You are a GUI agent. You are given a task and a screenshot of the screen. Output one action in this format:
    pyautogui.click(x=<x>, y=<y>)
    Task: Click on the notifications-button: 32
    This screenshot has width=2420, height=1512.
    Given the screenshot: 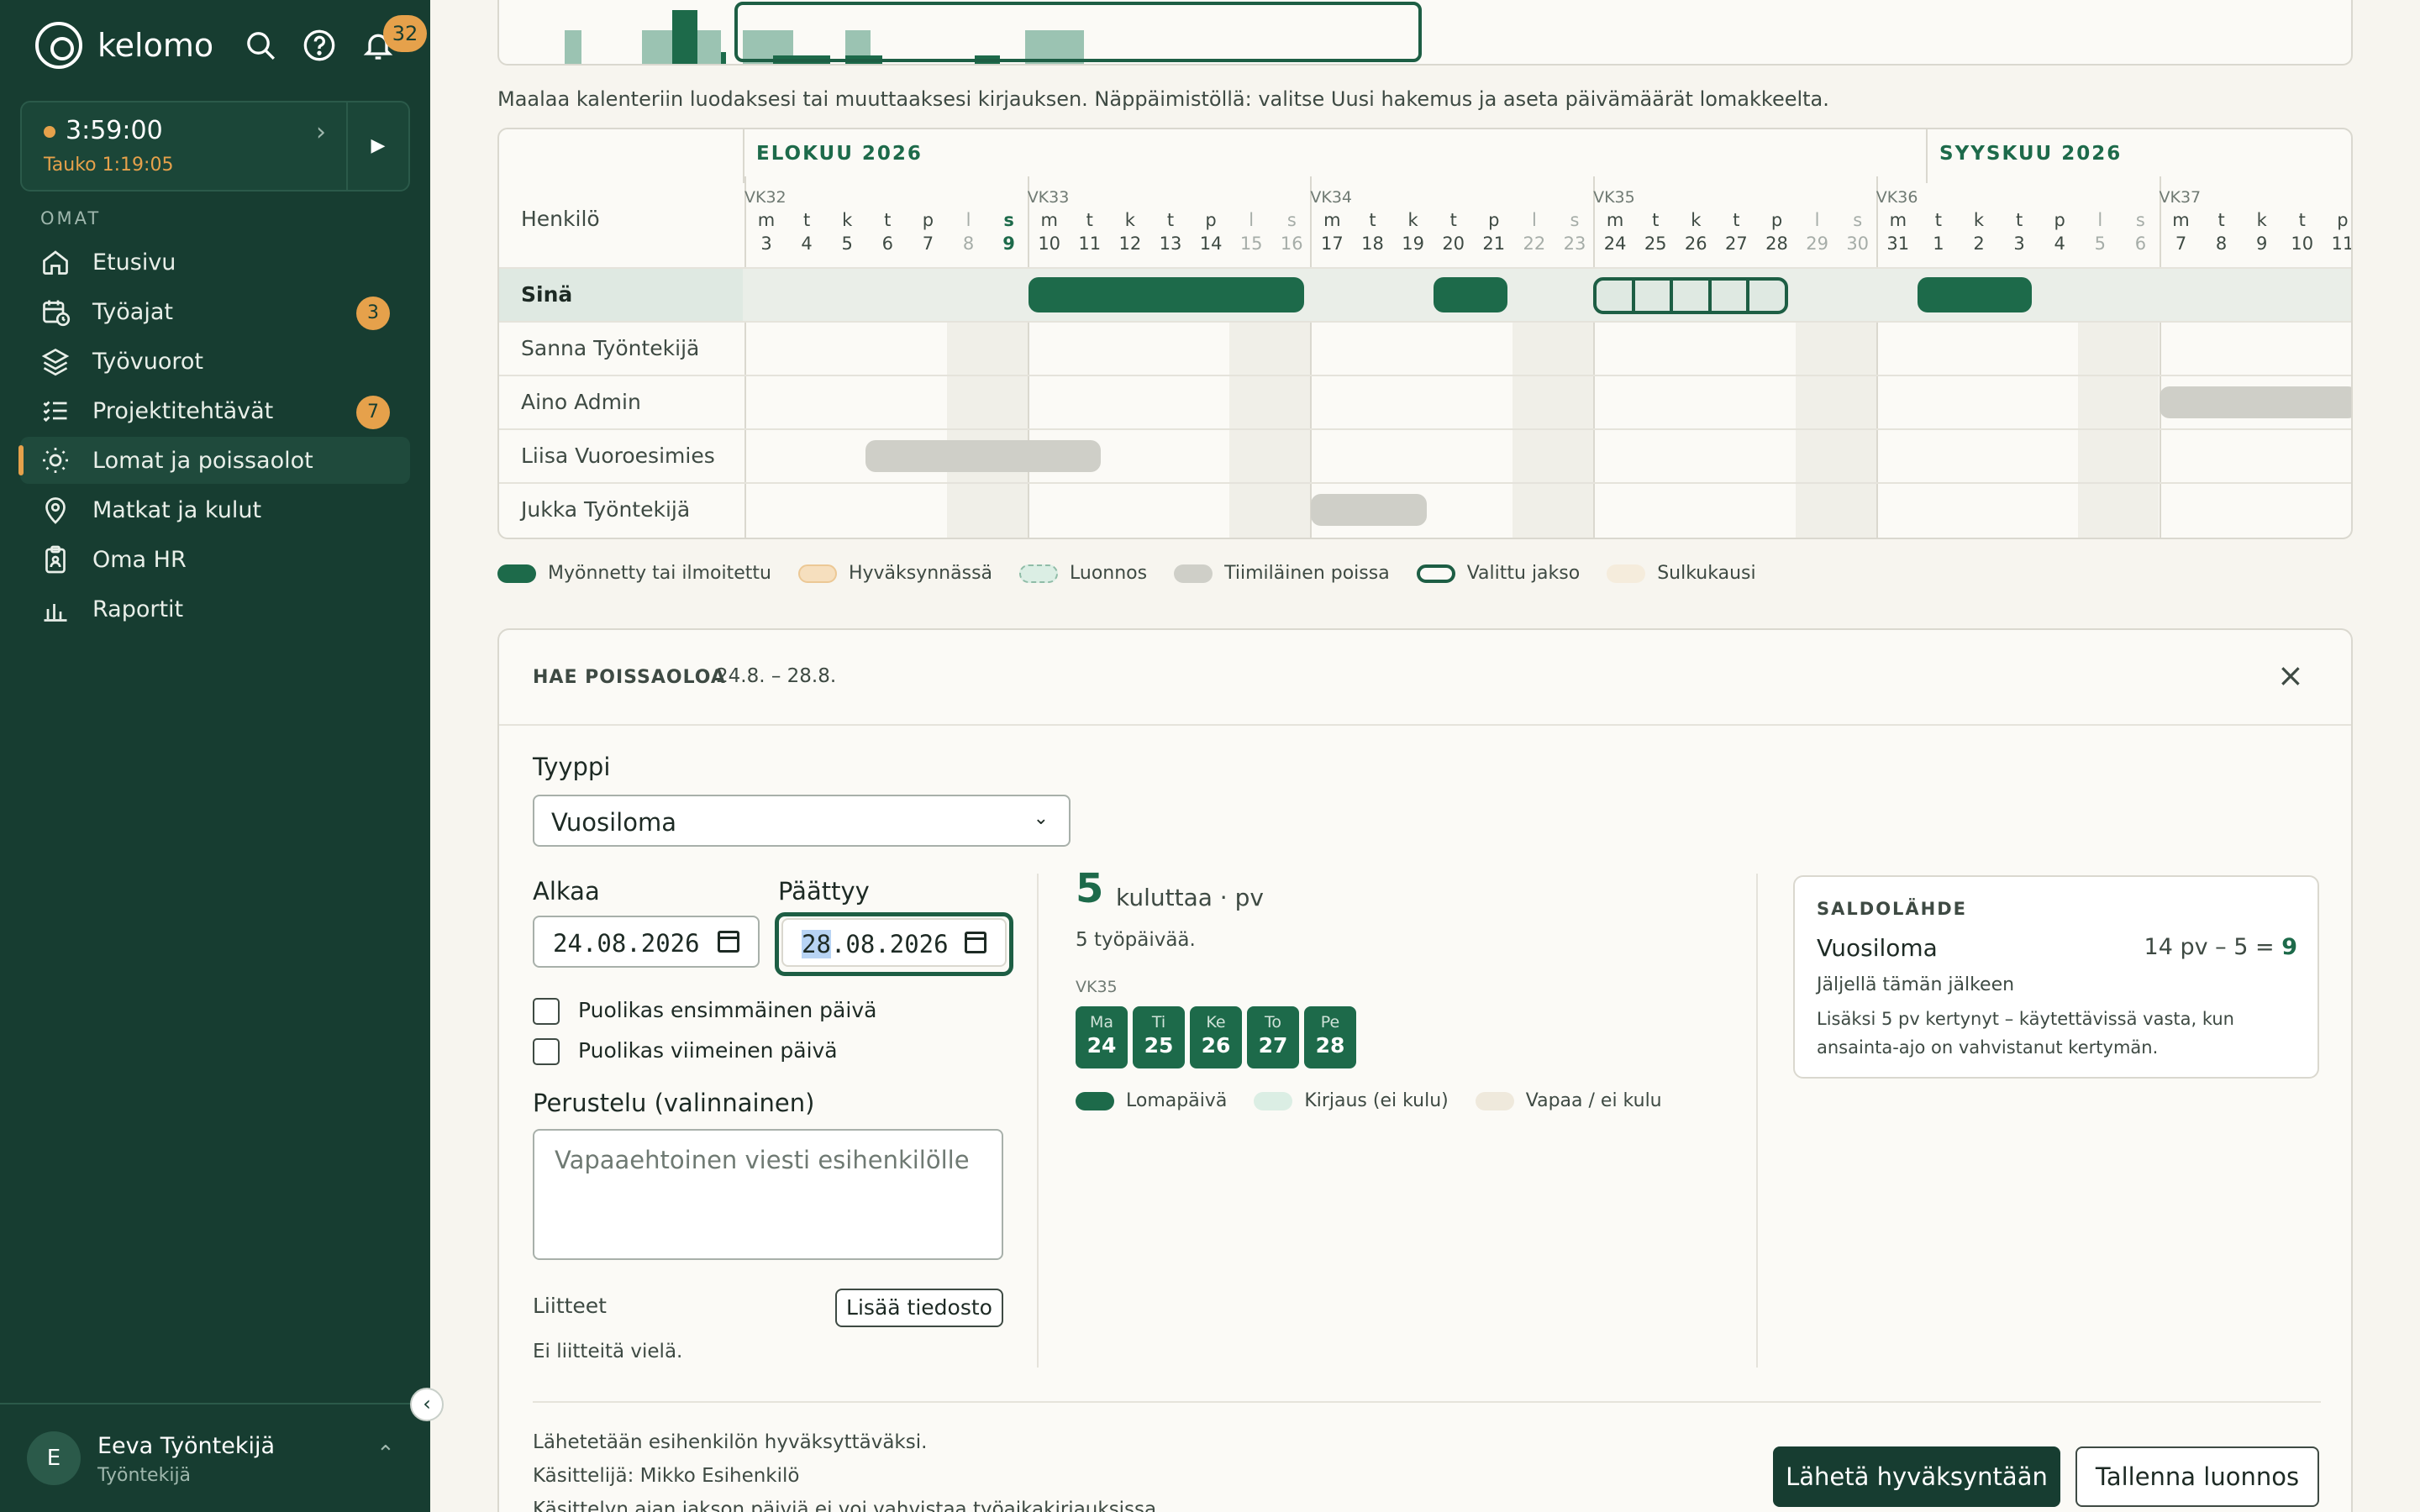 What is the action you would take?
    pyautogui.click(x=394, y=40)
    